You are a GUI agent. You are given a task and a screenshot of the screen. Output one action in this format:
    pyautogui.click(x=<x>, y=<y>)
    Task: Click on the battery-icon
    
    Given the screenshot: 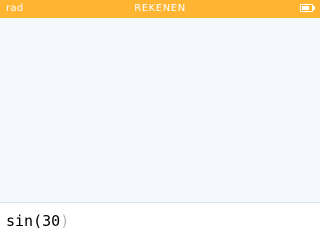 What is the action you would take?
    pyautogui.click(x=307, y=8)
    